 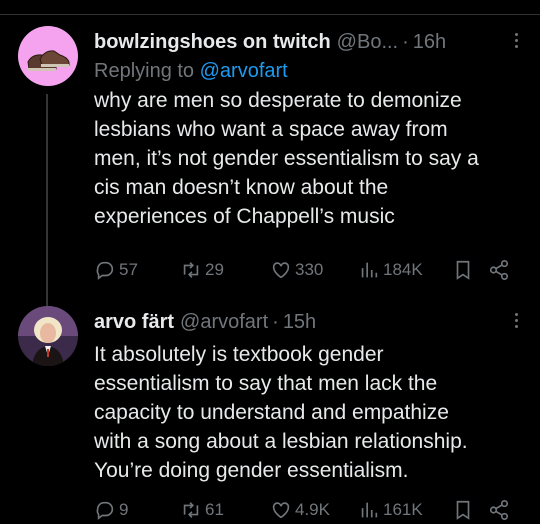 What do you see at coordinates (241, 187) in the screenshot?
I see `text-line: cis man doesn’t know about the` at bounding box center [241, 187].